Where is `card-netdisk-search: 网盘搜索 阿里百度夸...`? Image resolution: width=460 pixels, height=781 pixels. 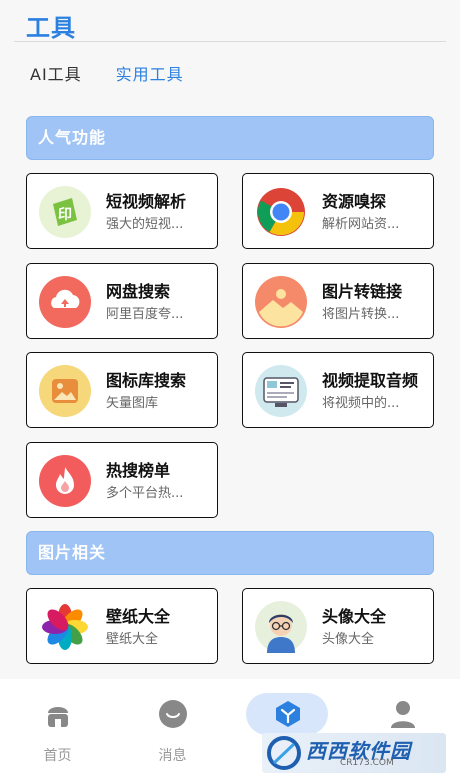
card-netdisk-search: 网盘搜索 阿里百度夸... is located at coordinates (122, 301).